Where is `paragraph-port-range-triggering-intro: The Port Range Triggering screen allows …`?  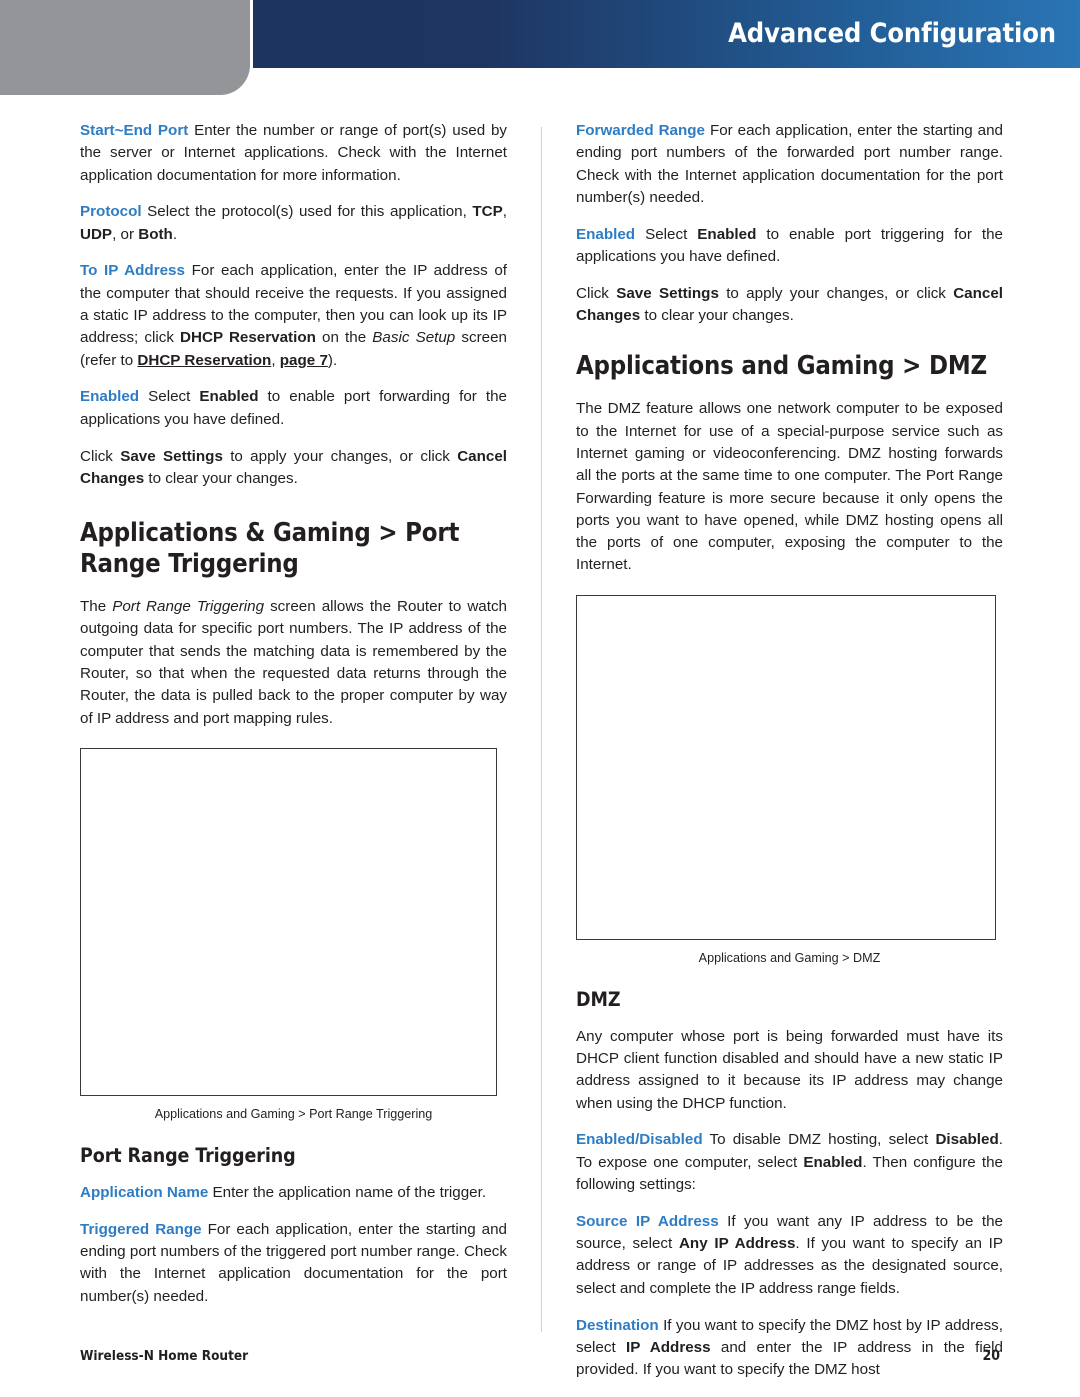
paragraph-port-range-triggering-intro: The Port Range Triggering screen allows … is located at coordinates (293, 663).